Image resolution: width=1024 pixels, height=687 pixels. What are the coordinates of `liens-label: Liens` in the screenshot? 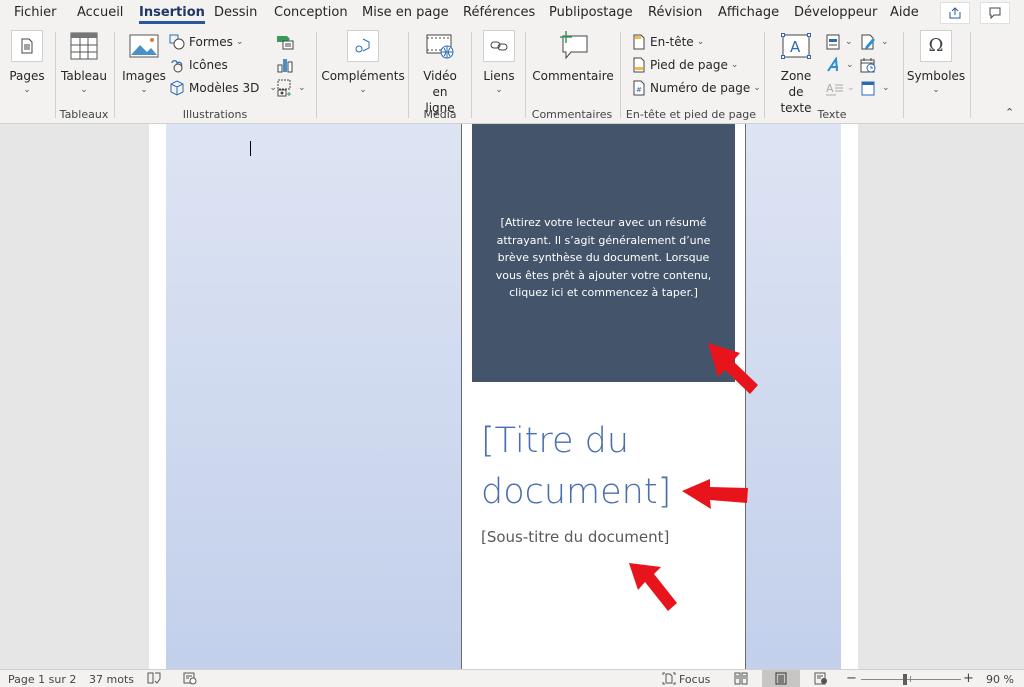 It's located at (499, 76).